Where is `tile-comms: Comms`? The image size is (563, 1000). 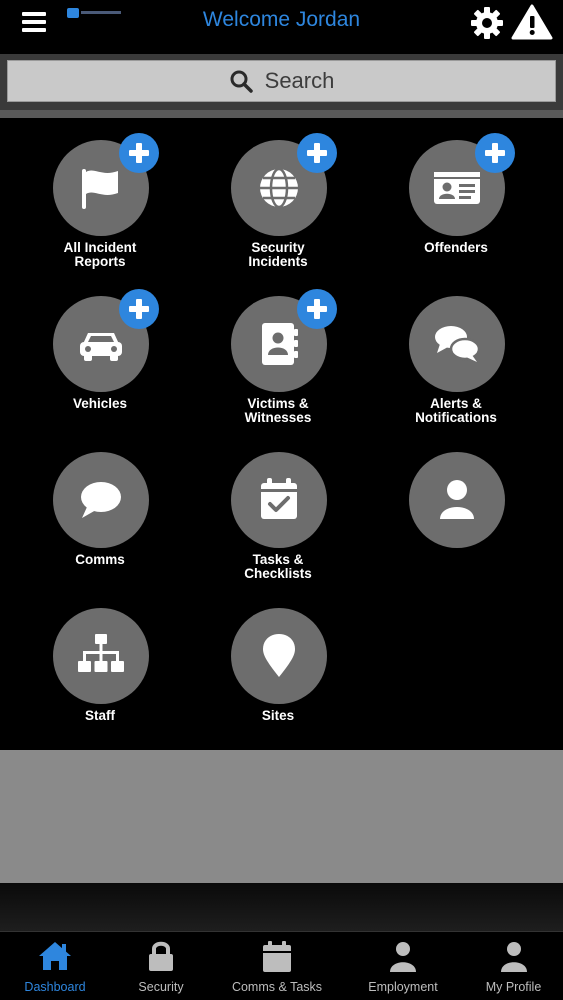
tile-comms: Comms is located at coordinates (100, 505).